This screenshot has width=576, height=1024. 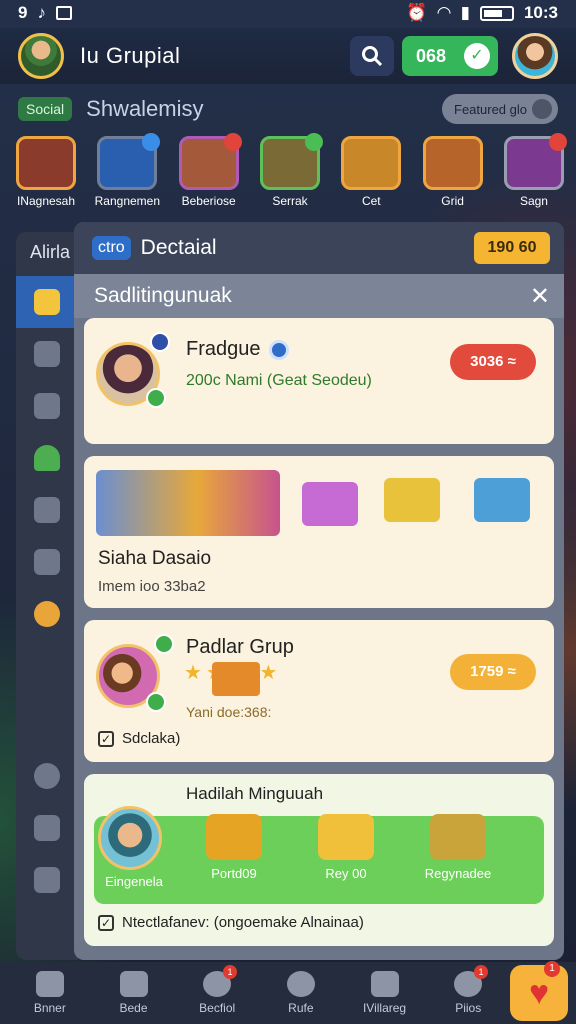 I want to click on sidebar-item-gifts, so click(x=47, y=614).